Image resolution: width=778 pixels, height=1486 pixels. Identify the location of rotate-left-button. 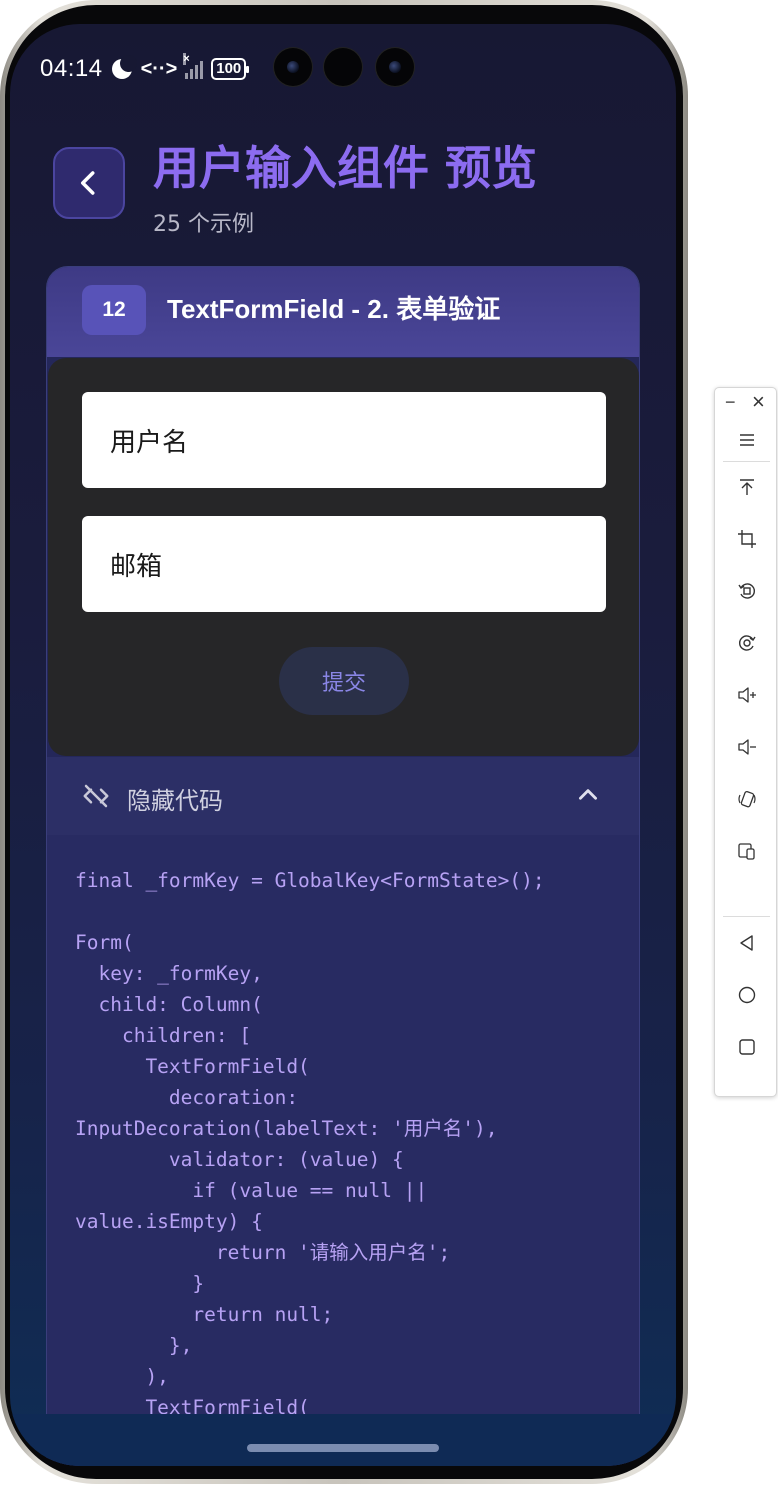
(746, 591).